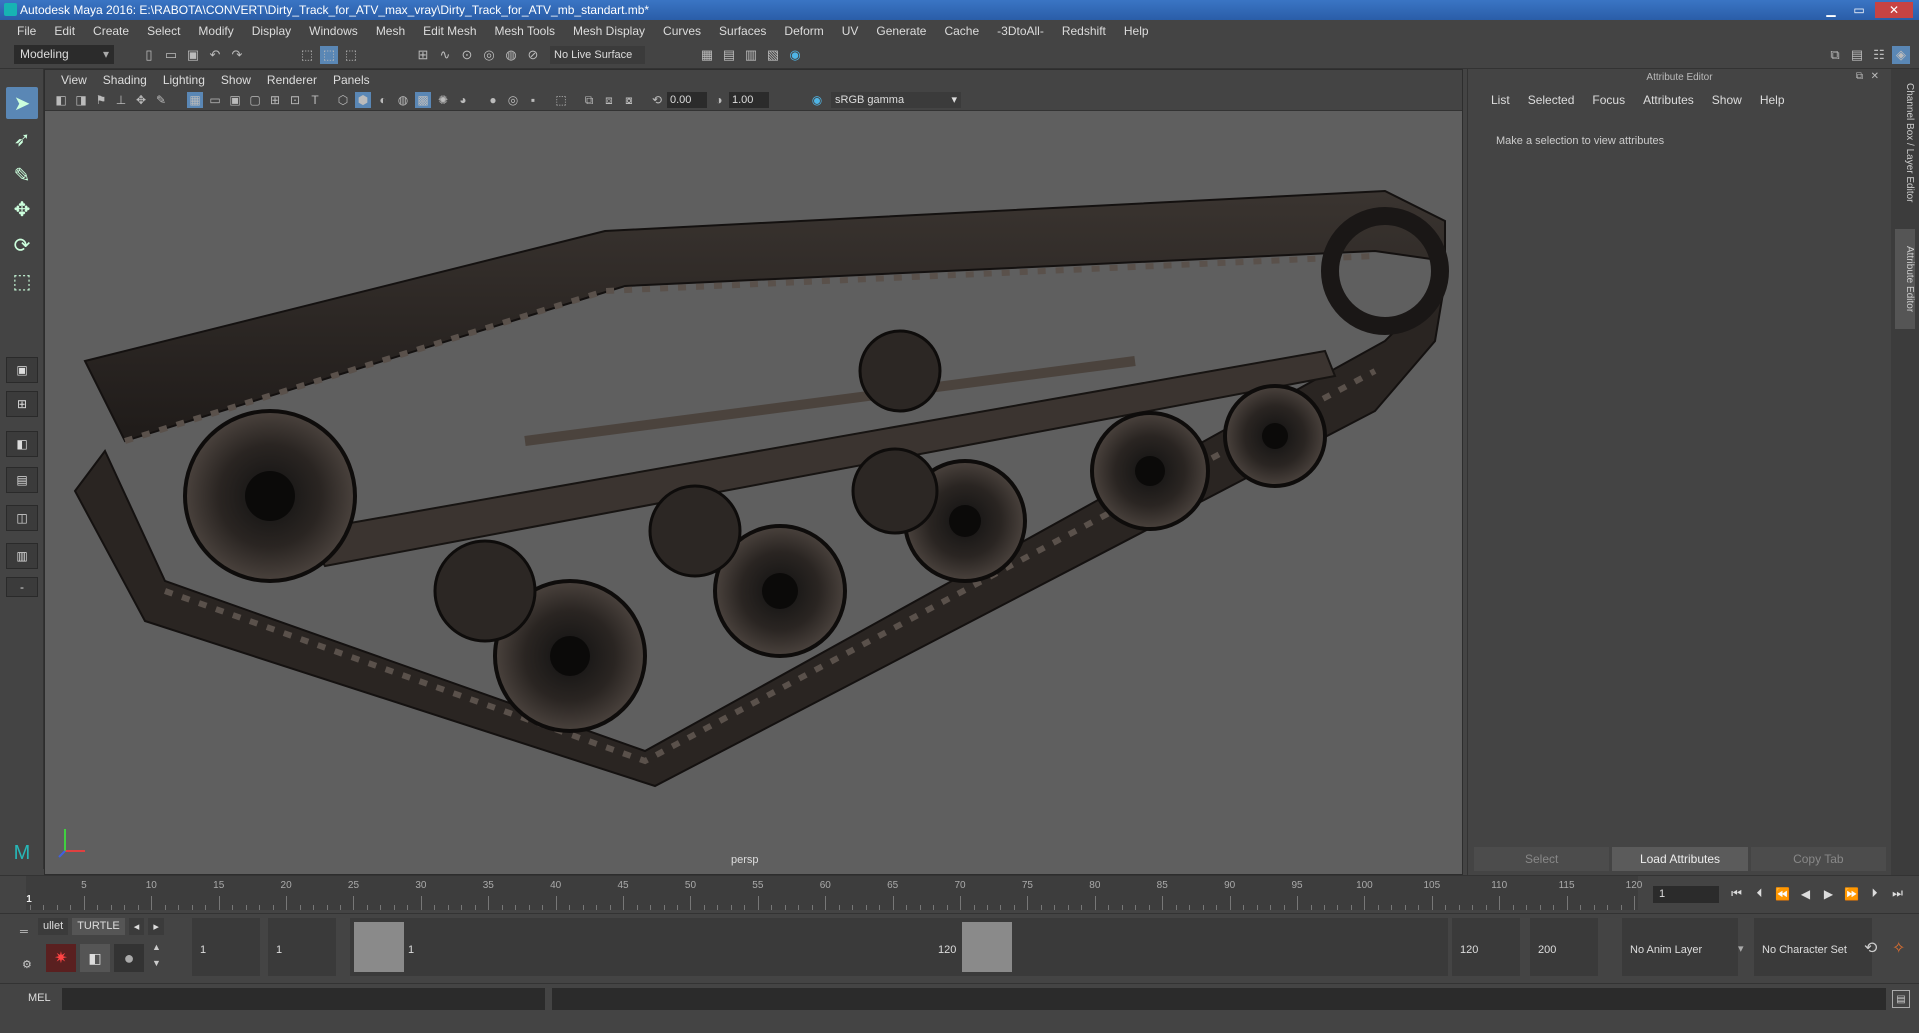  What do you see at coordinates (445, 55) in the screenshot?
I see `snap-curve-icon: ∿` at bounding box center [445, 55].